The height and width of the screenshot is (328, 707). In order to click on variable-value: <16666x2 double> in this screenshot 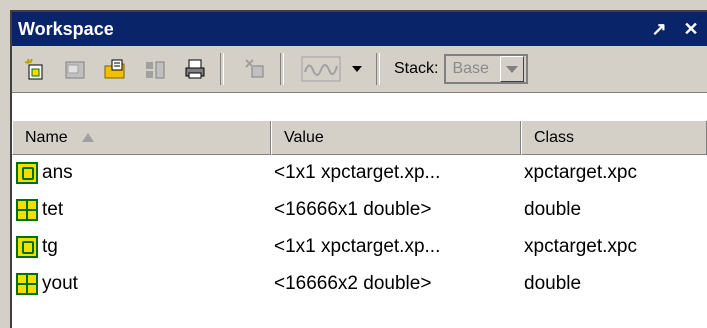, I will do `click(353, 283)`.